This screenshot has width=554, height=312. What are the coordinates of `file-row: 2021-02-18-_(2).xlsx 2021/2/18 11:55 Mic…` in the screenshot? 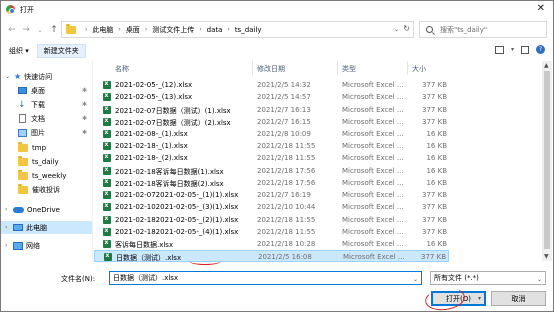 It's located at (271, 158).